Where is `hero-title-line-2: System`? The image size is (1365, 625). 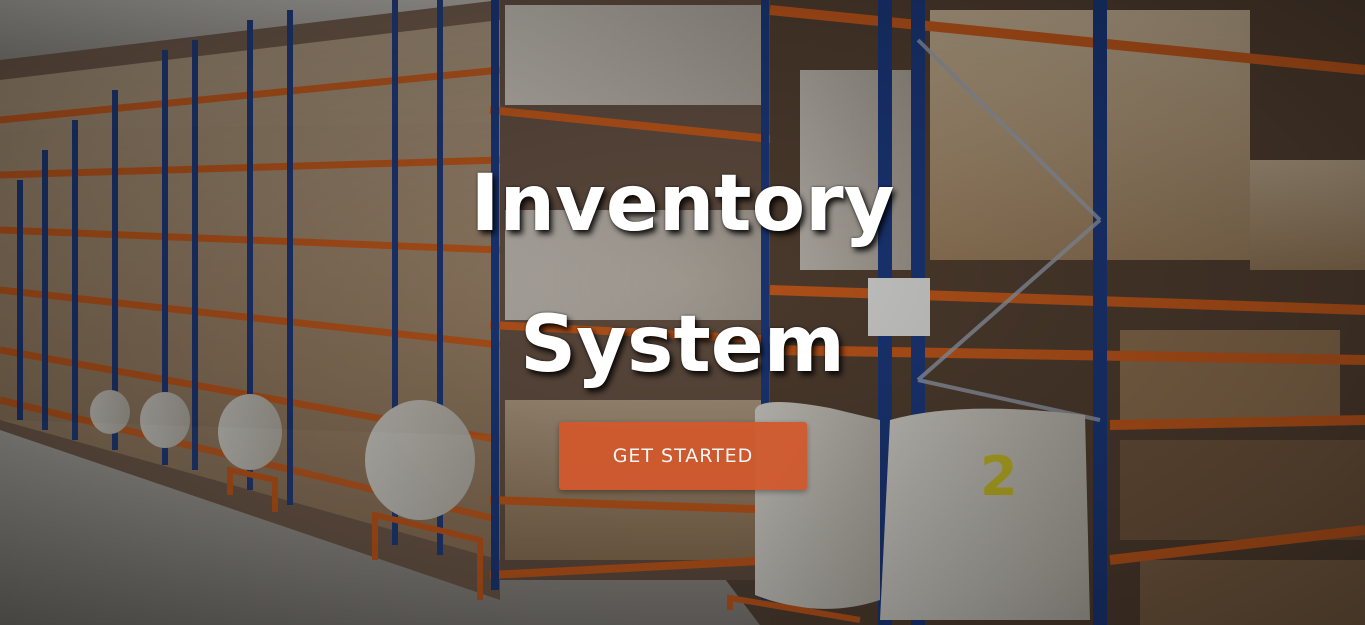 hero-title-line-2: System is located at coordinates (682, 345).